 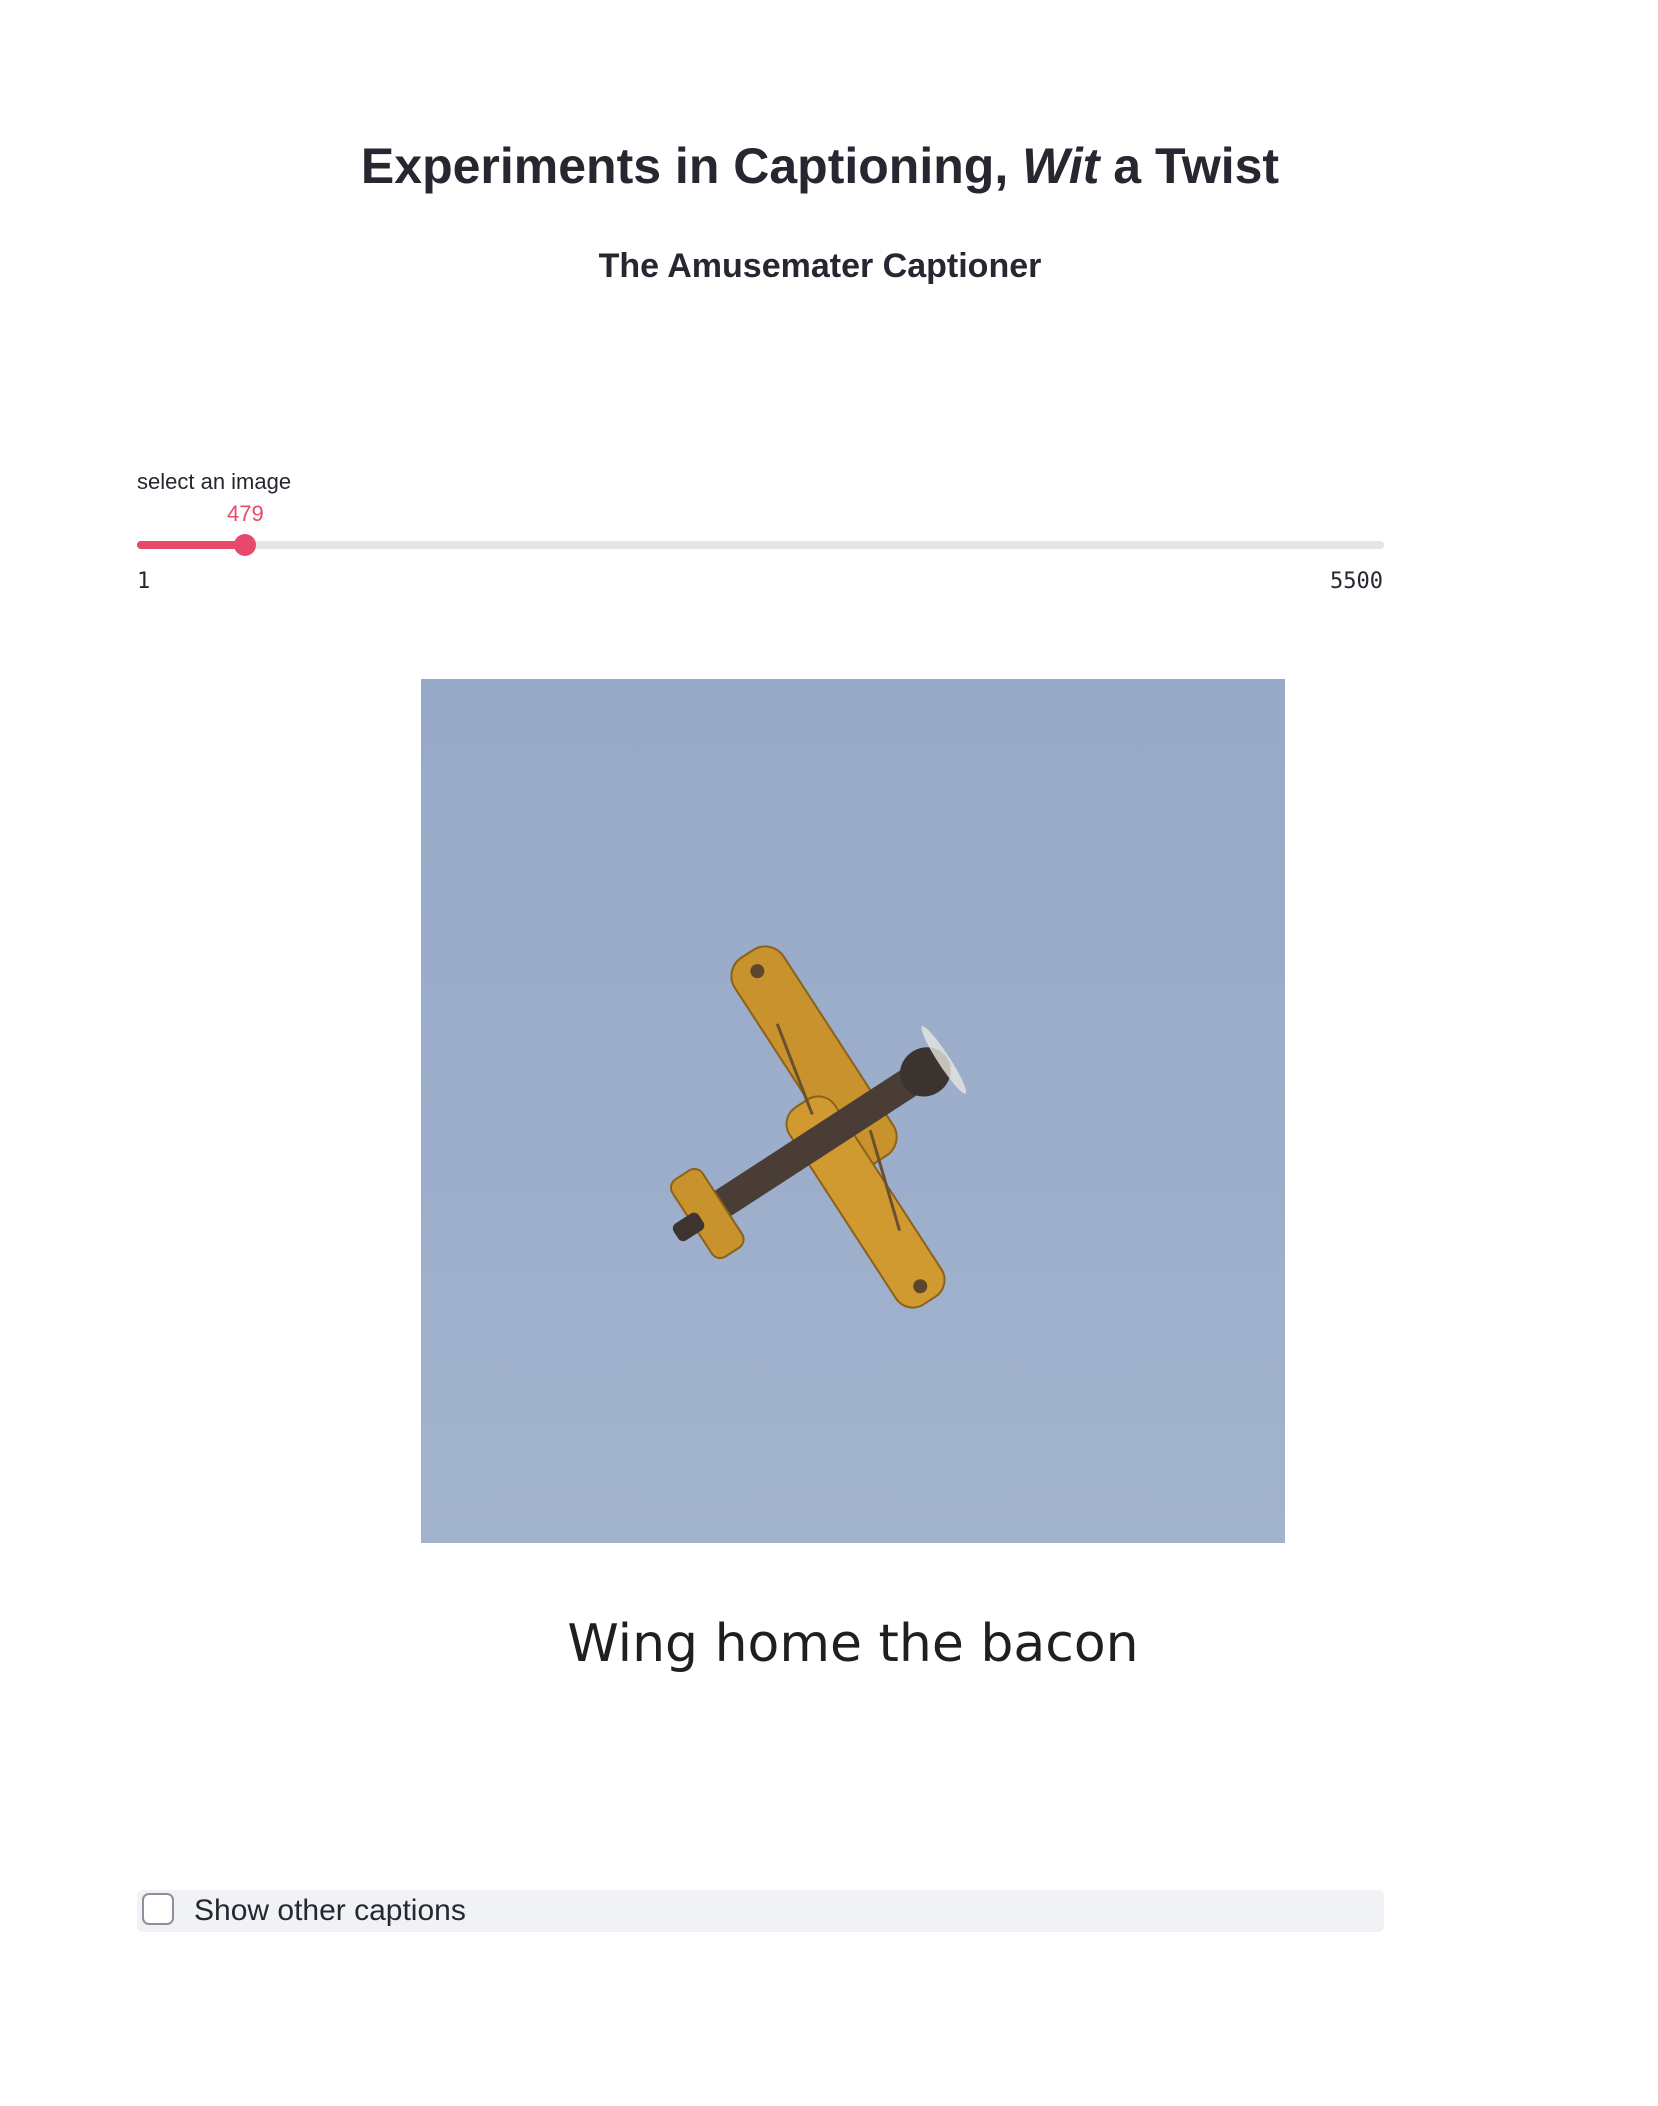 I want to click on biplane-illustration, so click(x=818, y=1127).